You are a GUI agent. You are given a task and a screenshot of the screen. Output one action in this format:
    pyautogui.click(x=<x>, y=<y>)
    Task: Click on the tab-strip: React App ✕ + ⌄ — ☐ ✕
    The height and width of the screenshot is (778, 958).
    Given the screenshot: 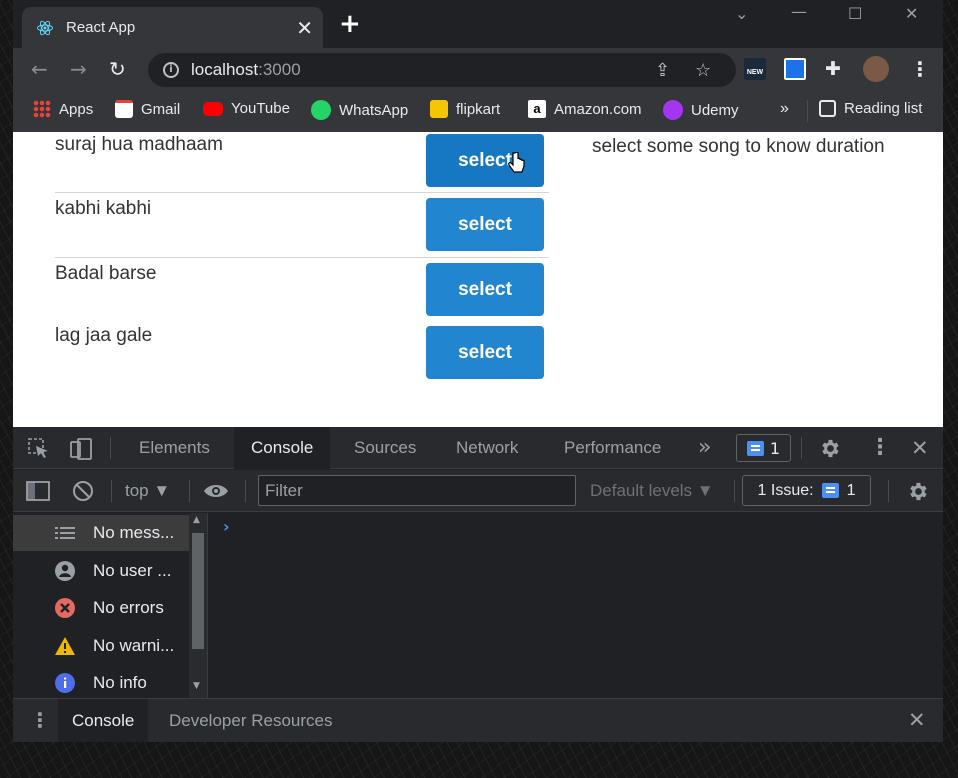 What is the action you would take?
    pyautogui.click(x=478, y=24)
    